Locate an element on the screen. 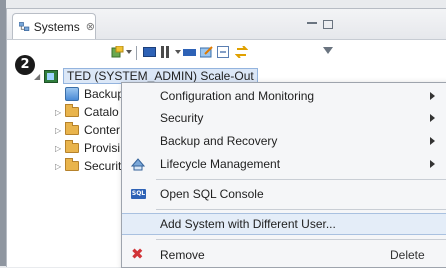 Image resolution: width=446 pixels, height=268 pixels. tree-item-label: Catalo is located at coordinates (101, 112).